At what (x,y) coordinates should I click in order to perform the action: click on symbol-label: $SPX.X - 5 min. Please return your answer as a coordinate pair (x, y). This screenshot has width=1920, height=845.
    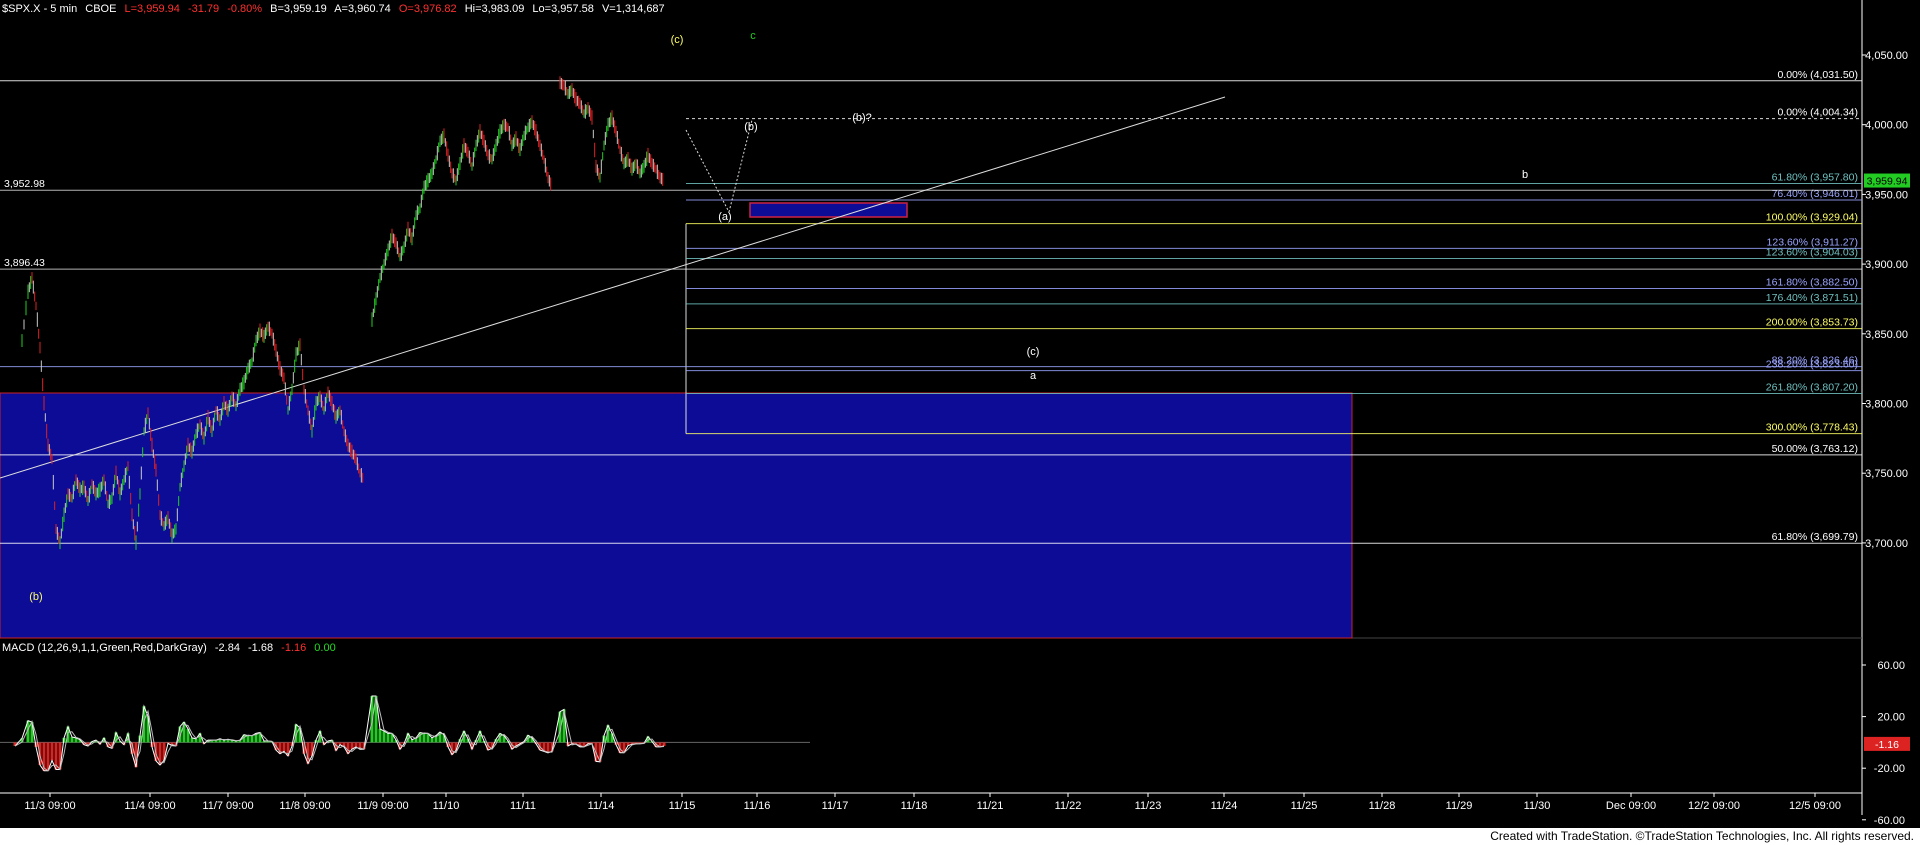
    Looking at the image, I should click on (40, 9).